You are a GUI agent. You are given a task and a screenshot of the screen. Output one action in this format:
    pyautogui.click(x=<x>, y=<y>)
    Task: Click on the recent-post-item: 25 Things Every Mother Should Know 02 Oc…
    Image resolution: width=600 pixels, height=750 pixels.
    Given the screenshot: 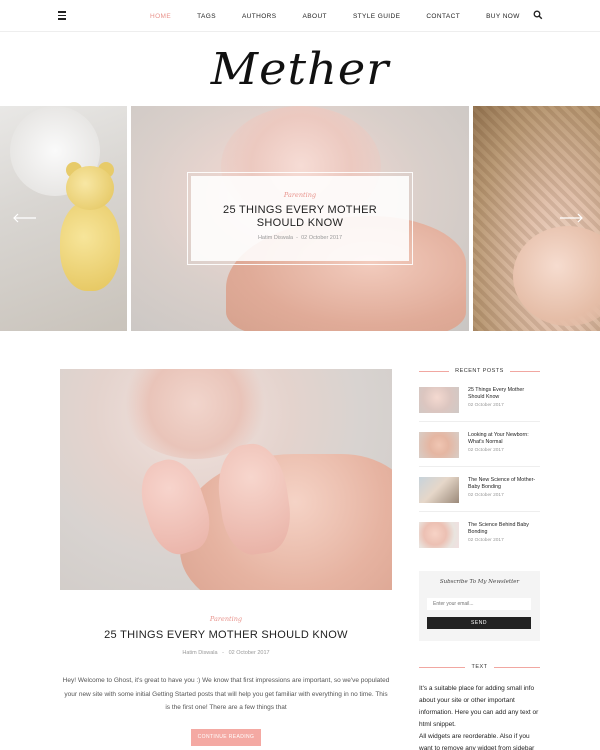 What is the action you would take?
    pyautogui.click(x=479, y=402)
    